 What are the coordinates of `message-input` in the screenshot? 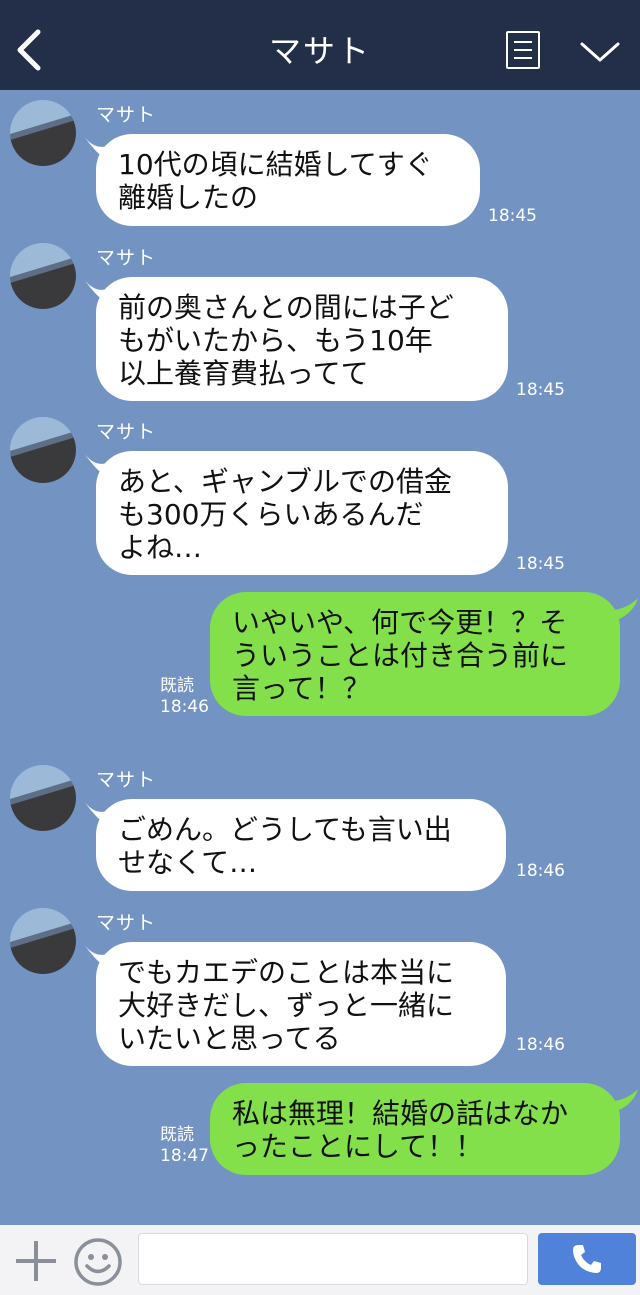 It's located at (333, 1259).